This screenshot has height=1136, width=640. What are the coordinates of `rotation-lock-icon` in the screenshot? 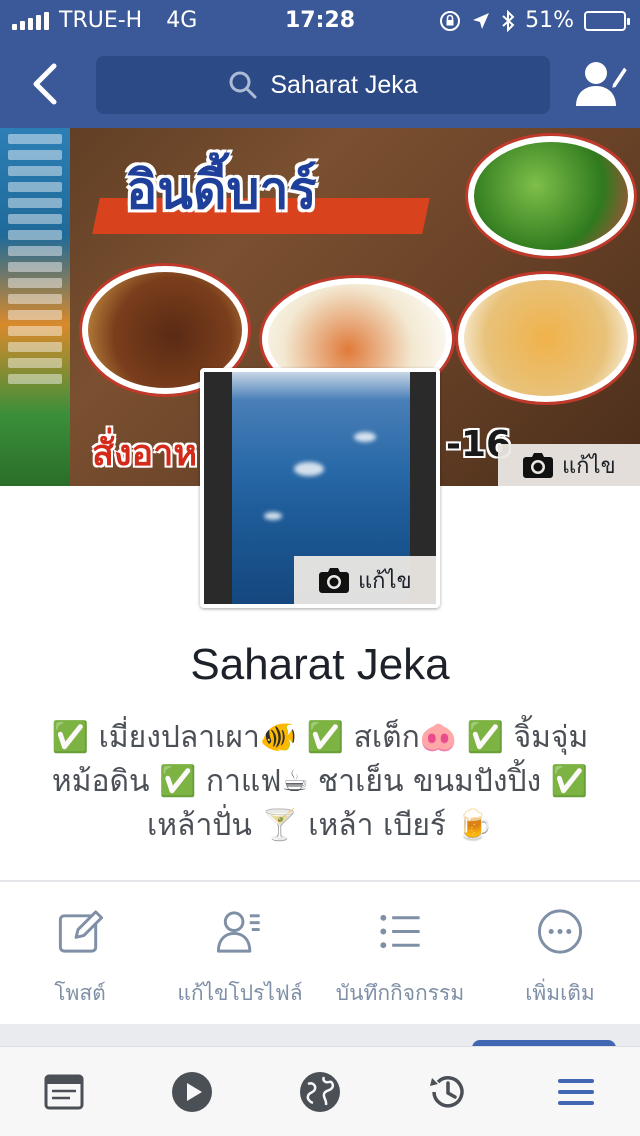 It's located at (450, 20).